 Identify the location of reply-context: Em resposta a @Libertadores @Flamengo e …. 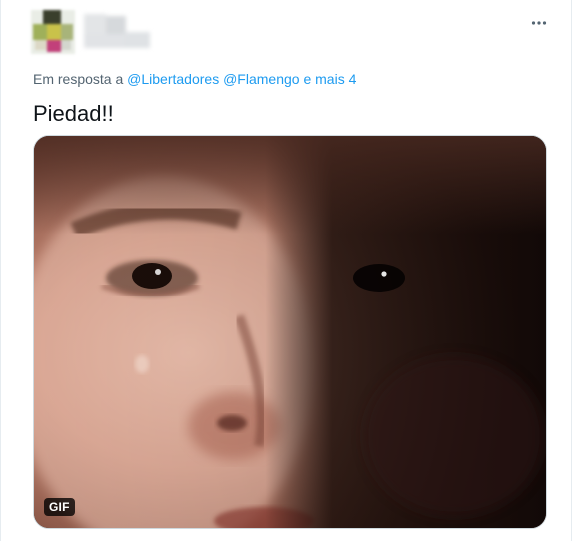
(194, 79).